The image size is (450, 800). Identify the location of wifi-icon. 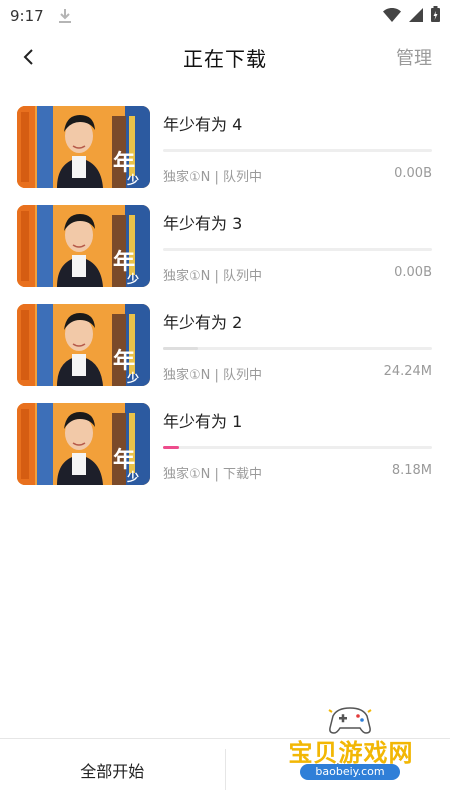
(392, 16).